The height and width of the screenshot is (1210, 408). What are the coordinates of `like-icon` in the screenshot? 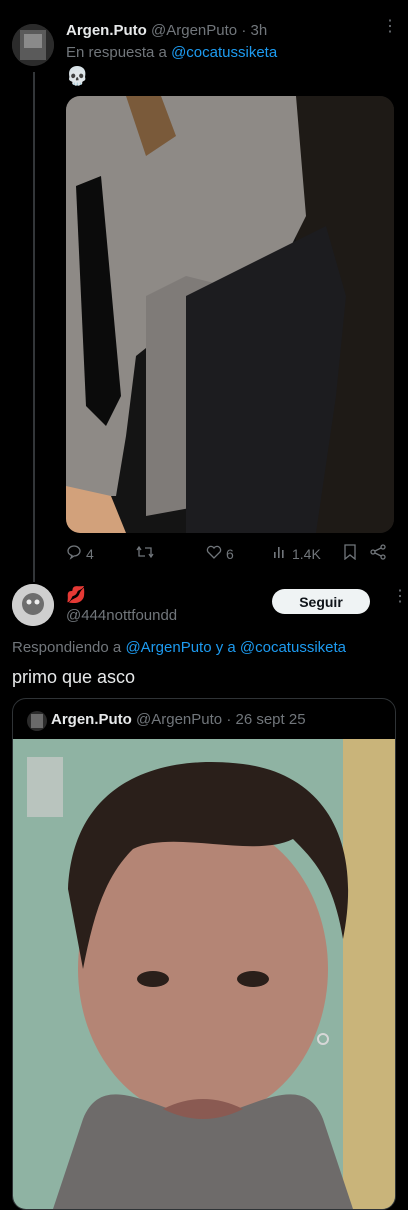 It's located at (214, 553).